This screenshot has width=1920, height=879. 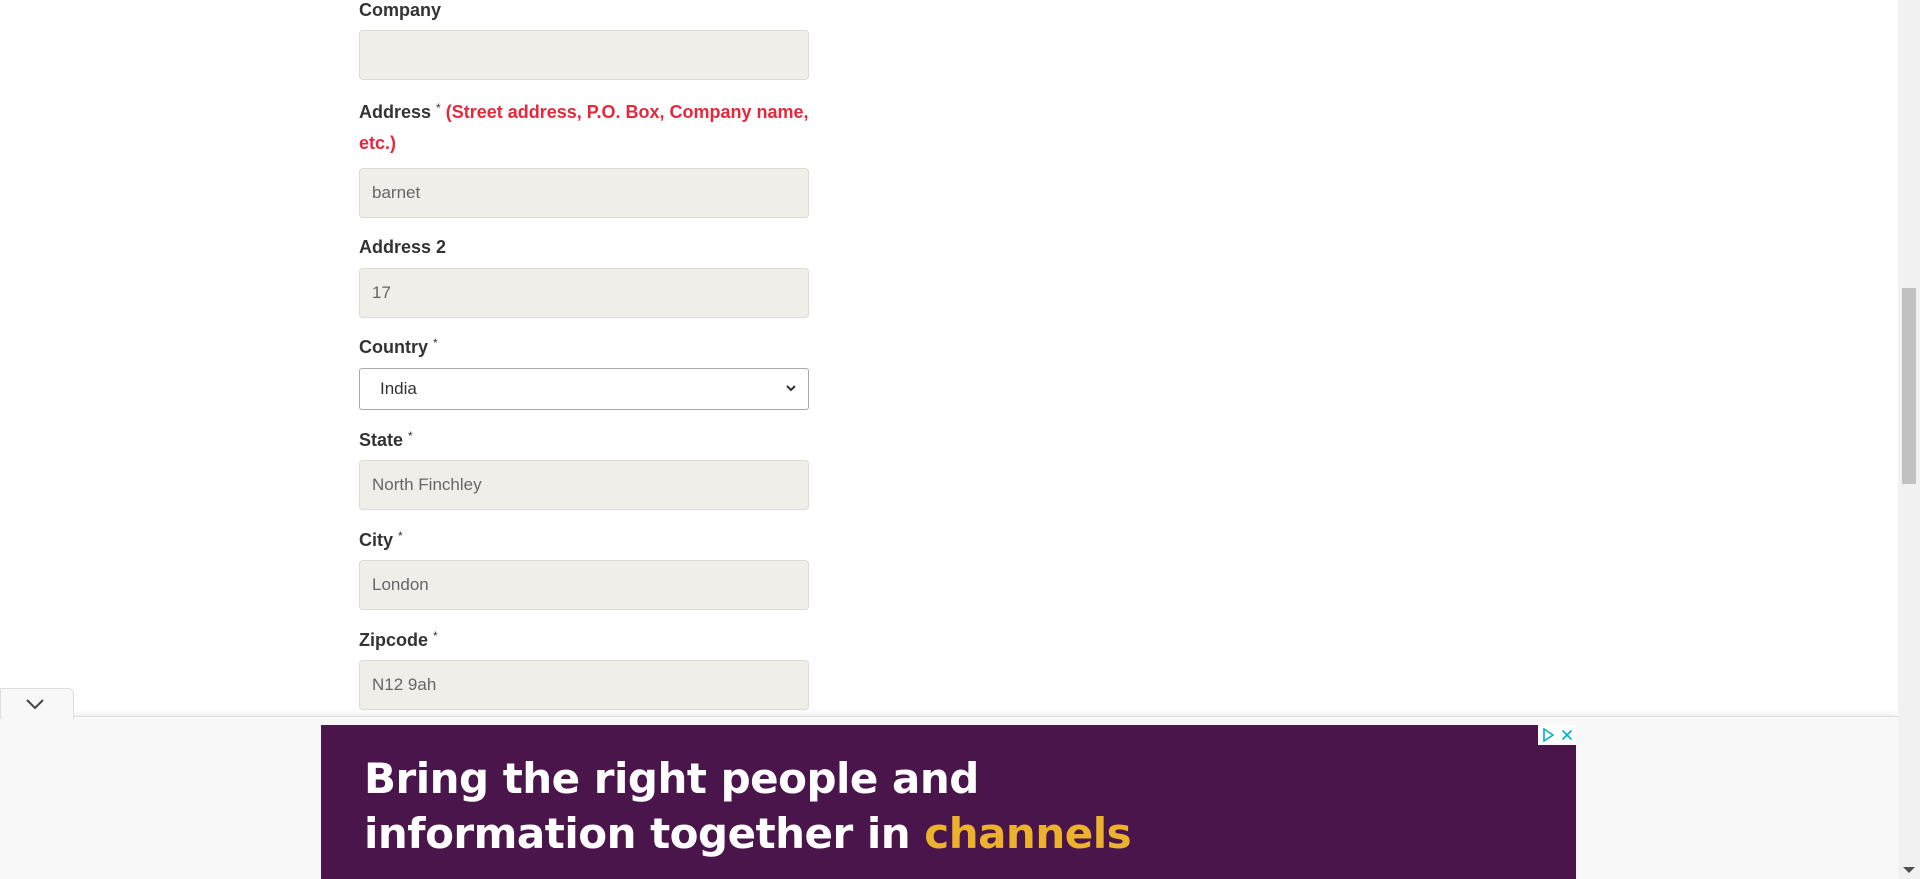 I want to click on scroll-down-arrow-icon, so click(x=1909, y=870).